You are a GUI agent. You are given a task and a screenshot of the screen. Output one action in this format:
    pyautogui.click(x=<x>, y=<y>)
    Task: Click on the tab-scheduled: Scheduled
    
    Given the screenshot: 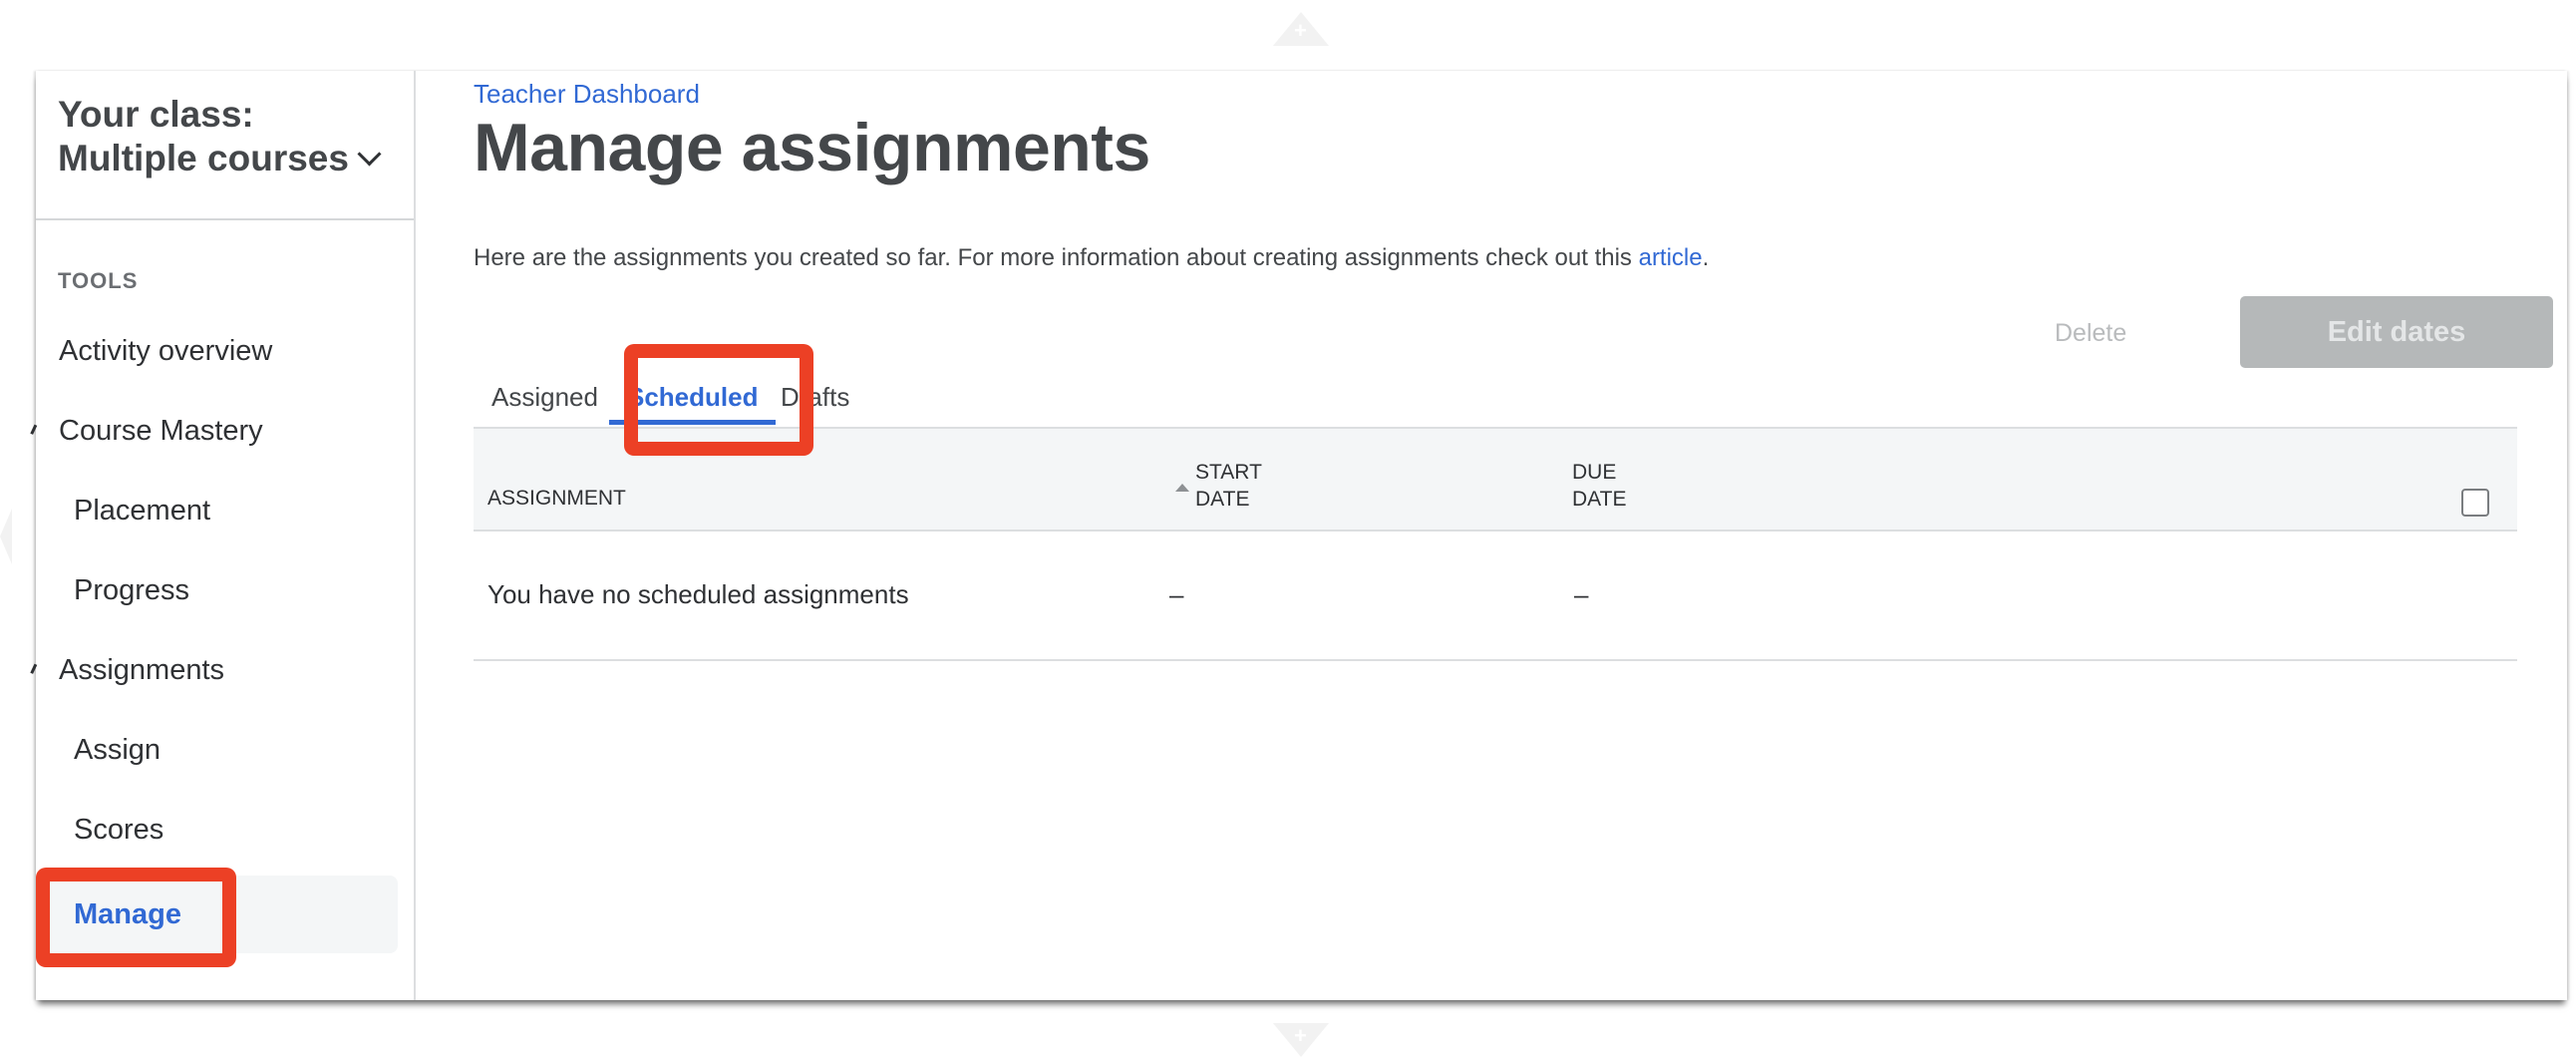 What is the action you would take?
    pyautogui.click(x=693, y=400)
    